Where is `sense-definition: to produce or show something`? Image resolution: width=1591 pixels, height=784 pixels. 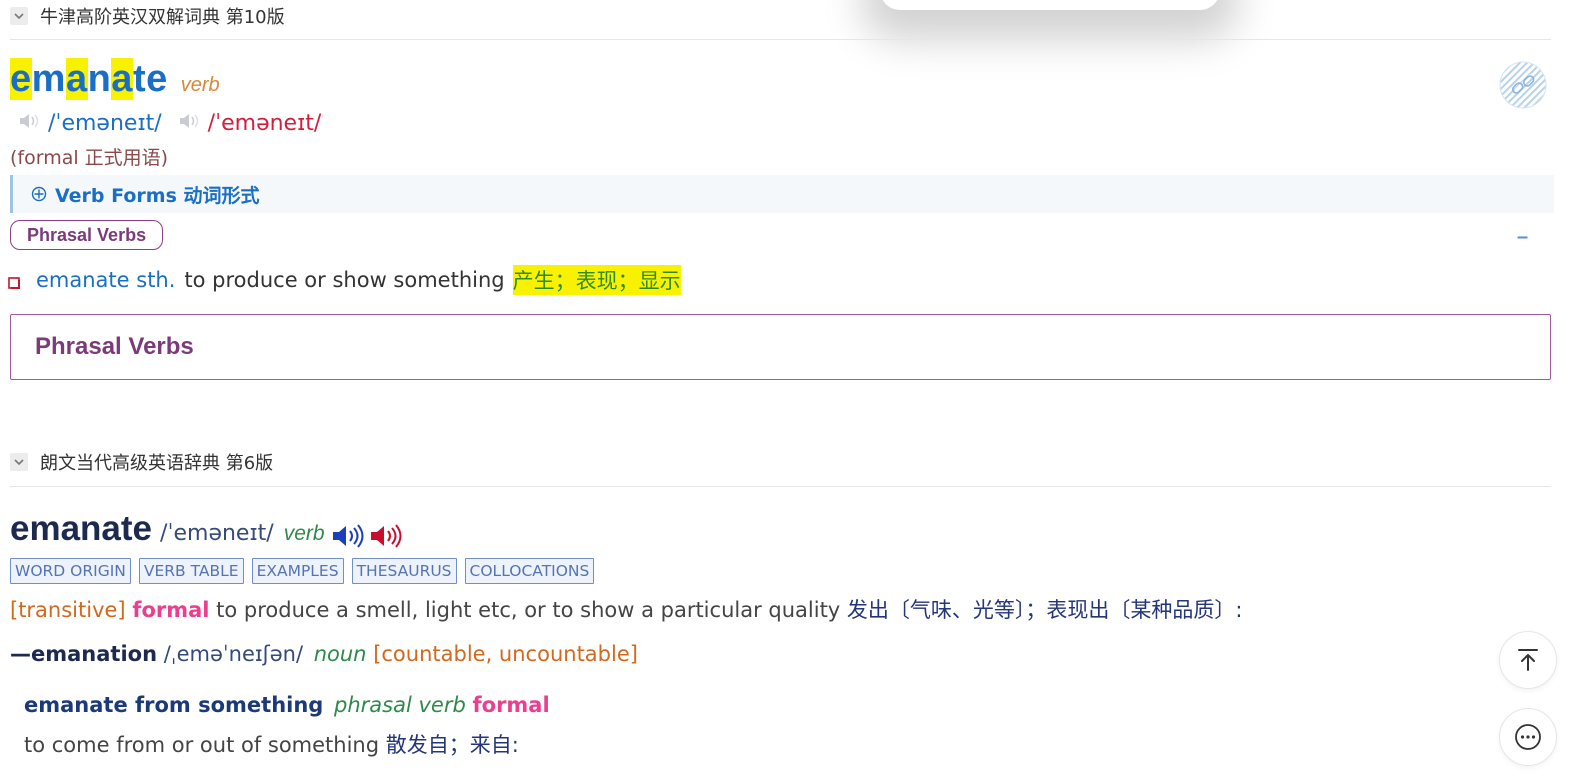 sense-definition: to produce or show something is located at coordinates (344, 280).